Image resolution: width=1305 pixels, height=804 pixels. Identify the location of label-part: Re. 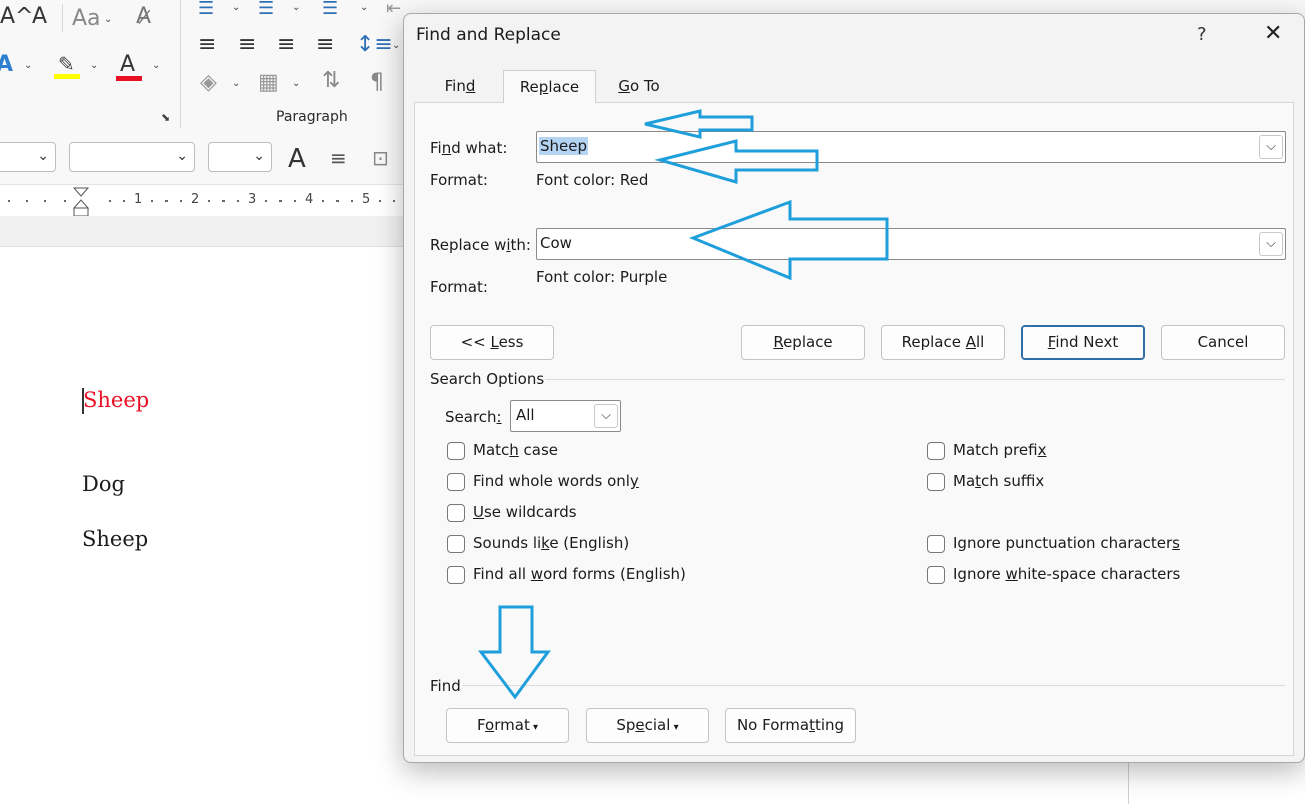
(529, 87).